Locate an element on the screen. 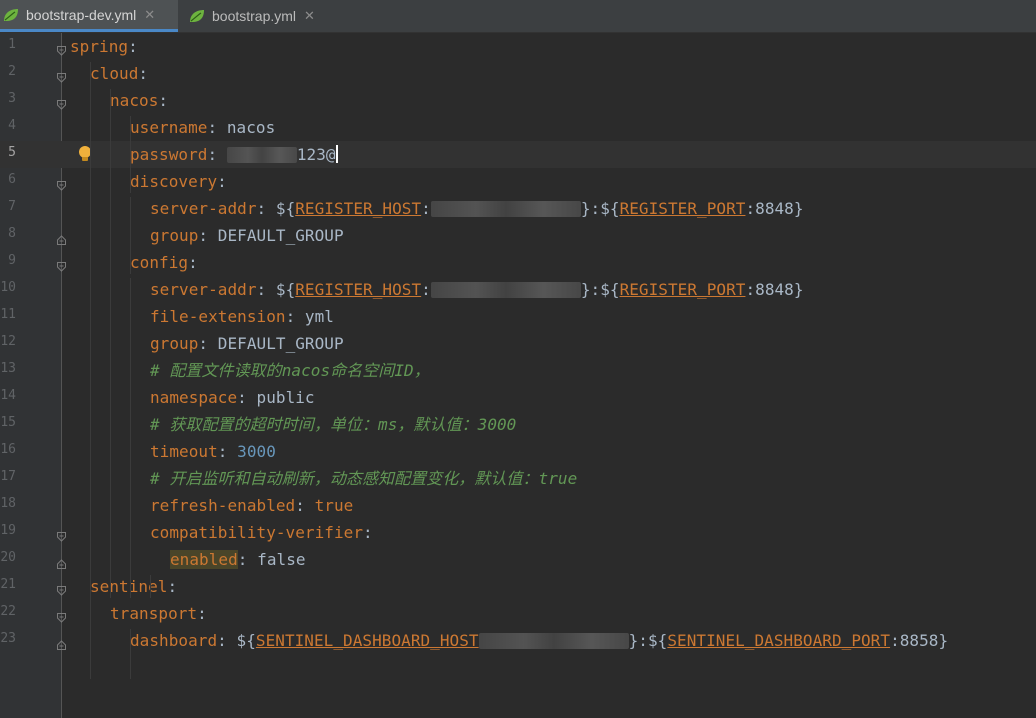  code-line: 4 username: nacos is located at coordinates (518, 127).